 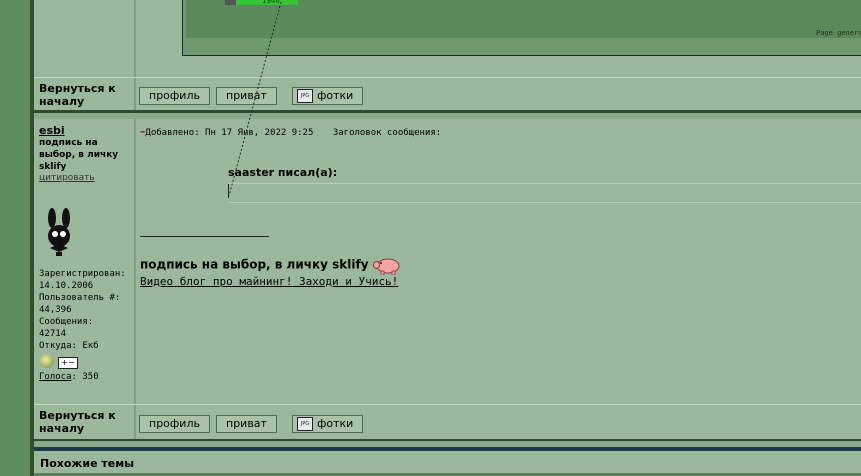 I want to click on similar-topics-title: Похожие темы, so click(x=87, y=463).